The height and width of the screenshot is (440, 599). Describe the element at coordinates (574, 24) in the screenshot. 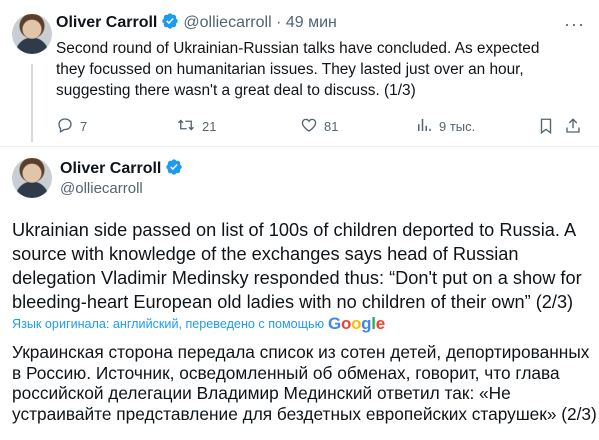

I see `more-options-icon: ···` at that location.